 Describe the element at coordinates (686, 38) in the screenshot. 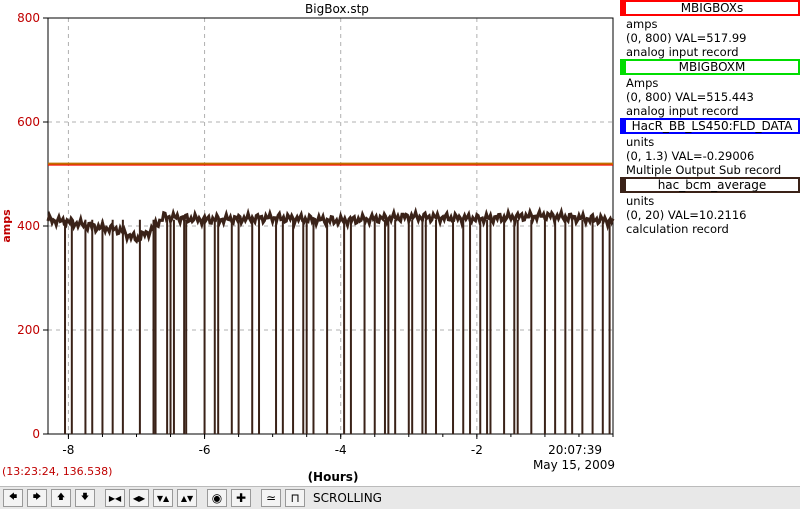

I see `legend-range-value: (0, 800) VAL=517.99` at that location.